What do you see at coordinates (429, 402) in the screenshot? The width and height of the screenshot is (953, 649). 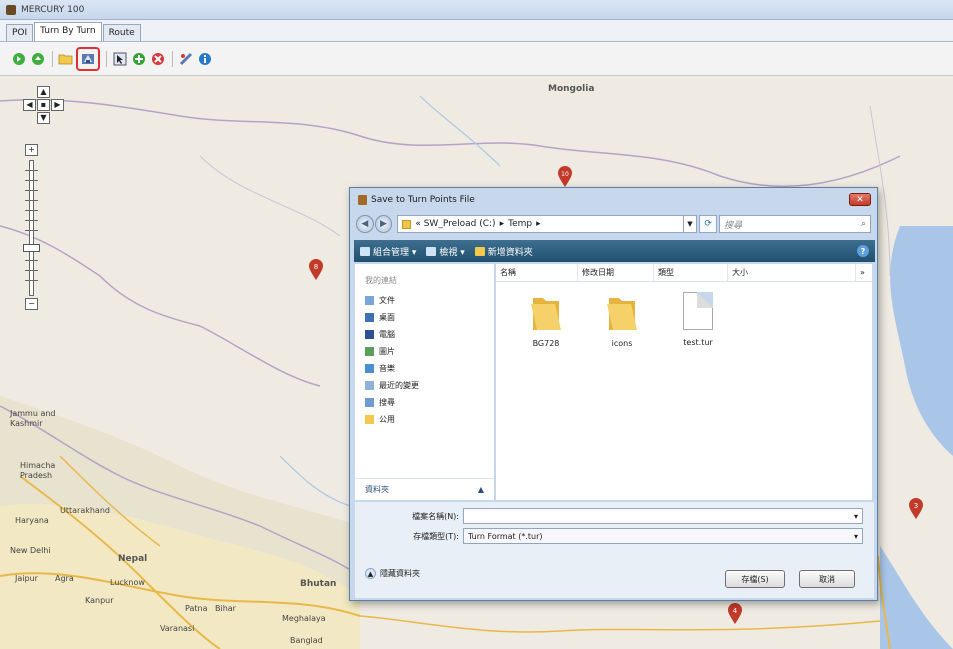 I see `nav-item-search: 搜尋` at bounding box center [429, 402].